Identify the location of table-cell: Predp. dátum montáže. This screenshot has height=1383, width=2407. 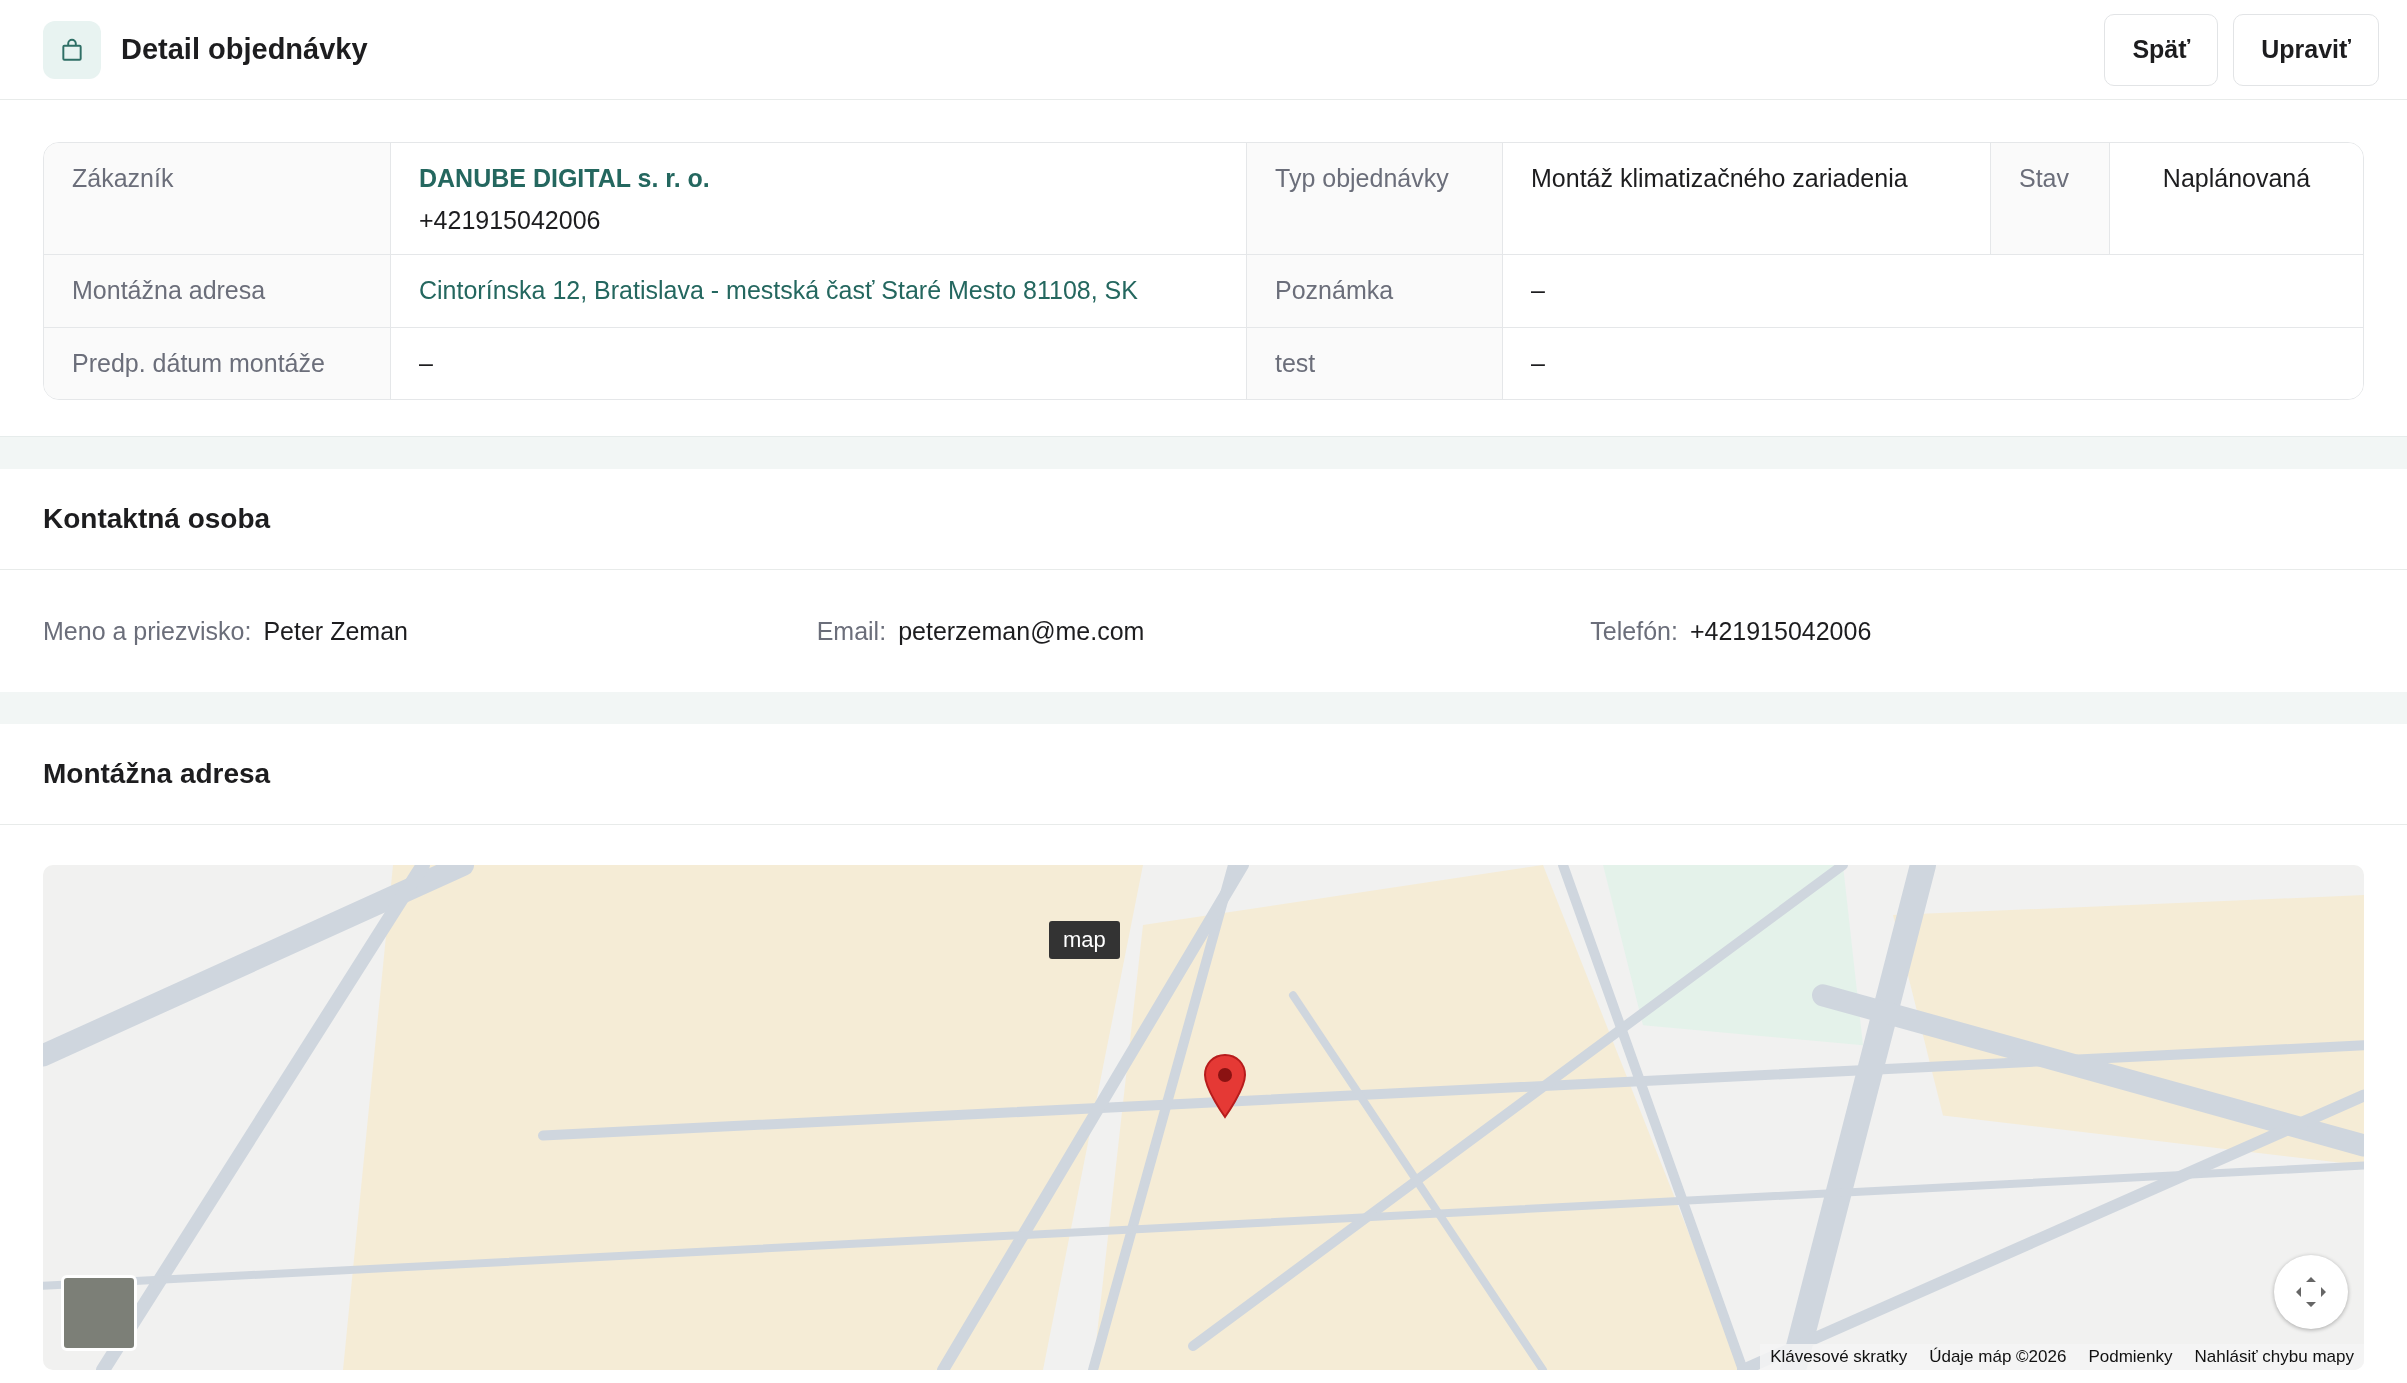
(217, 363).